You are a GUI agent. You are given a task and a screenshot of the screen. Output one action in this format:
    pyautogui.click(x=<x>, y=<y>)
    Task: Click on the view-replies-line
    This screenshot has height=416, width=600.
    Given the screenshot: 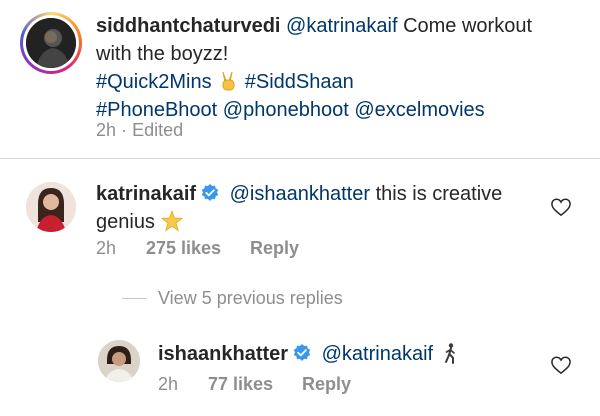 What is the action you would take?
    pyautogui.click(x=134, y=298)
    